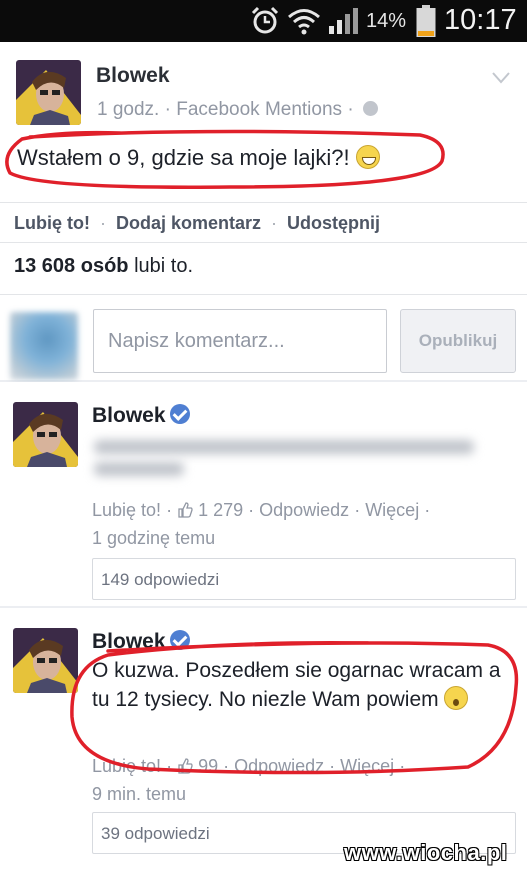 This screenshot has height=879, width=527. What do you see at coordinates (52, 223) in the screenshot?
I see `like-button: Lubię to!` at bounding box center [52, 223].